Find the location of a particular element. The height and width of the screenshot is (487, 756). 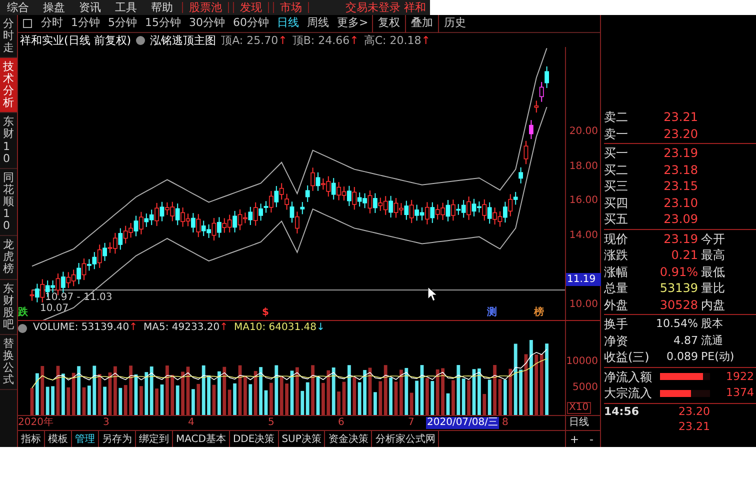

period-tab: 周线 is located at coordinates (318, 23).